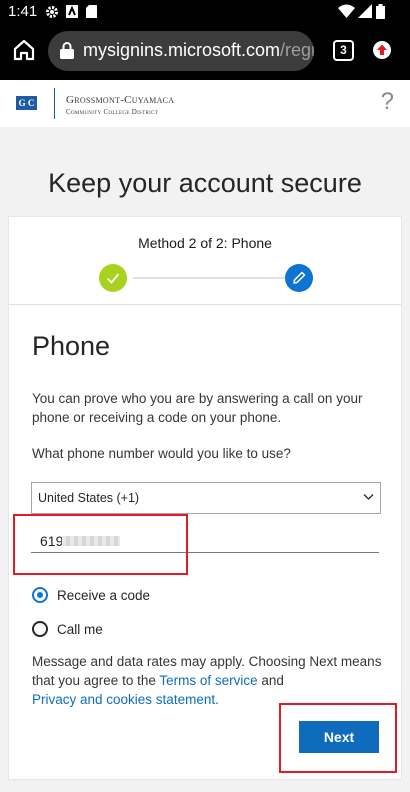 This screenshot has width=410, height=792. What do you see at coordinates (205, 243) in the screenshot?
I see `step-label: Method 2 of 2: Phone` at bounding box center [205, 243].